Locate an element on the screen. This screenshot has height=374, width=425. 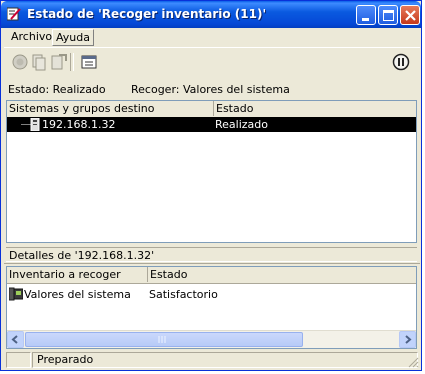
close-icon is located at coordinates (410, 15).